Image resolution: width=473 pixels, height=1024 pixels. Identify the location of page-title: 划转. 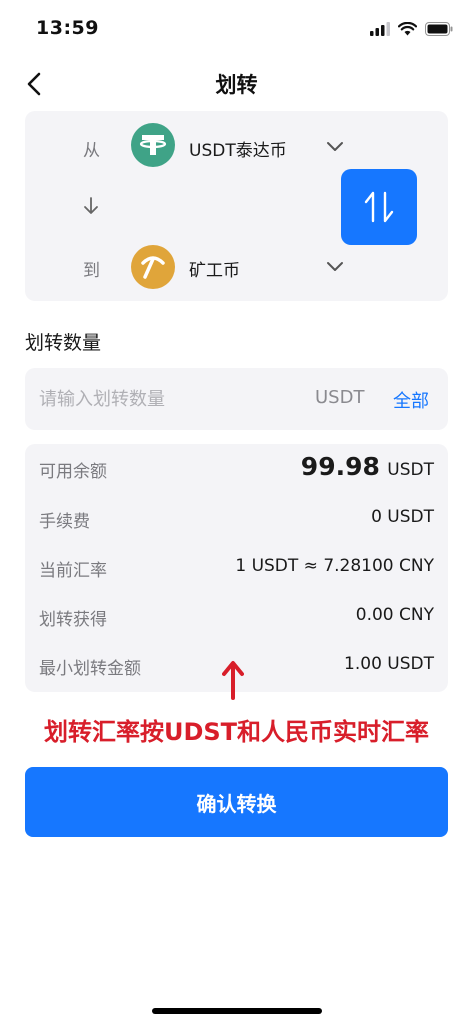
(236, 85).